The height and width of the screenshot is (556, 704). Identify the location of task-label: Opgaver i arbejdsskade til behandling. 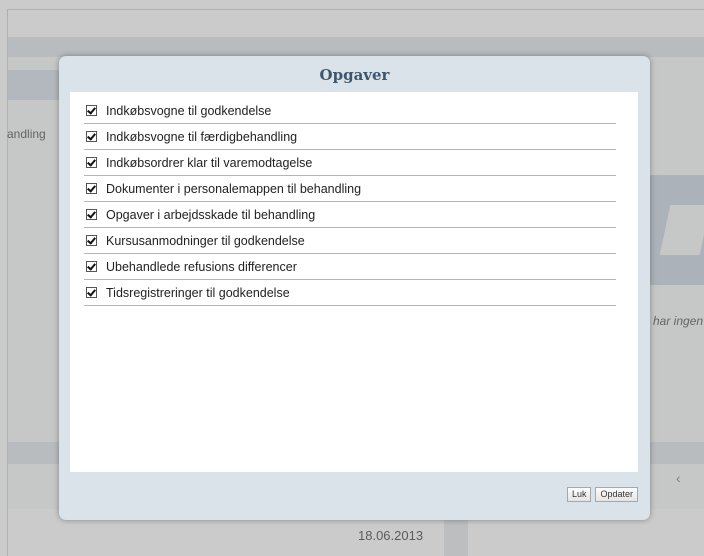
(210, 215).